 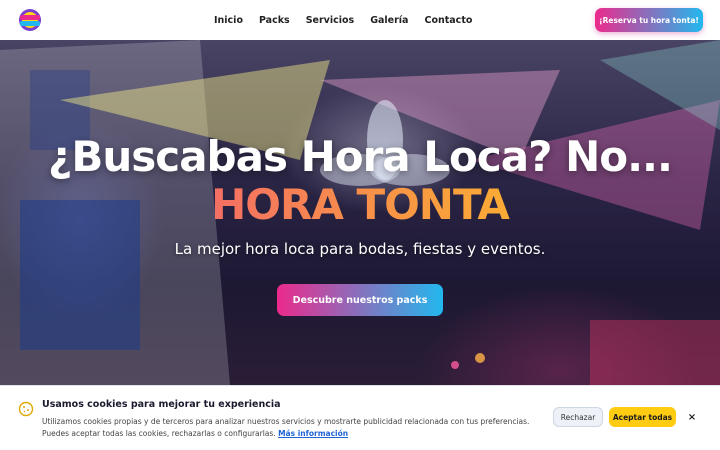 What do you see at coordinates (330, 20) in the screenshot?
I see `nav-servicios: Servicios` at bounding box center [330, 20].